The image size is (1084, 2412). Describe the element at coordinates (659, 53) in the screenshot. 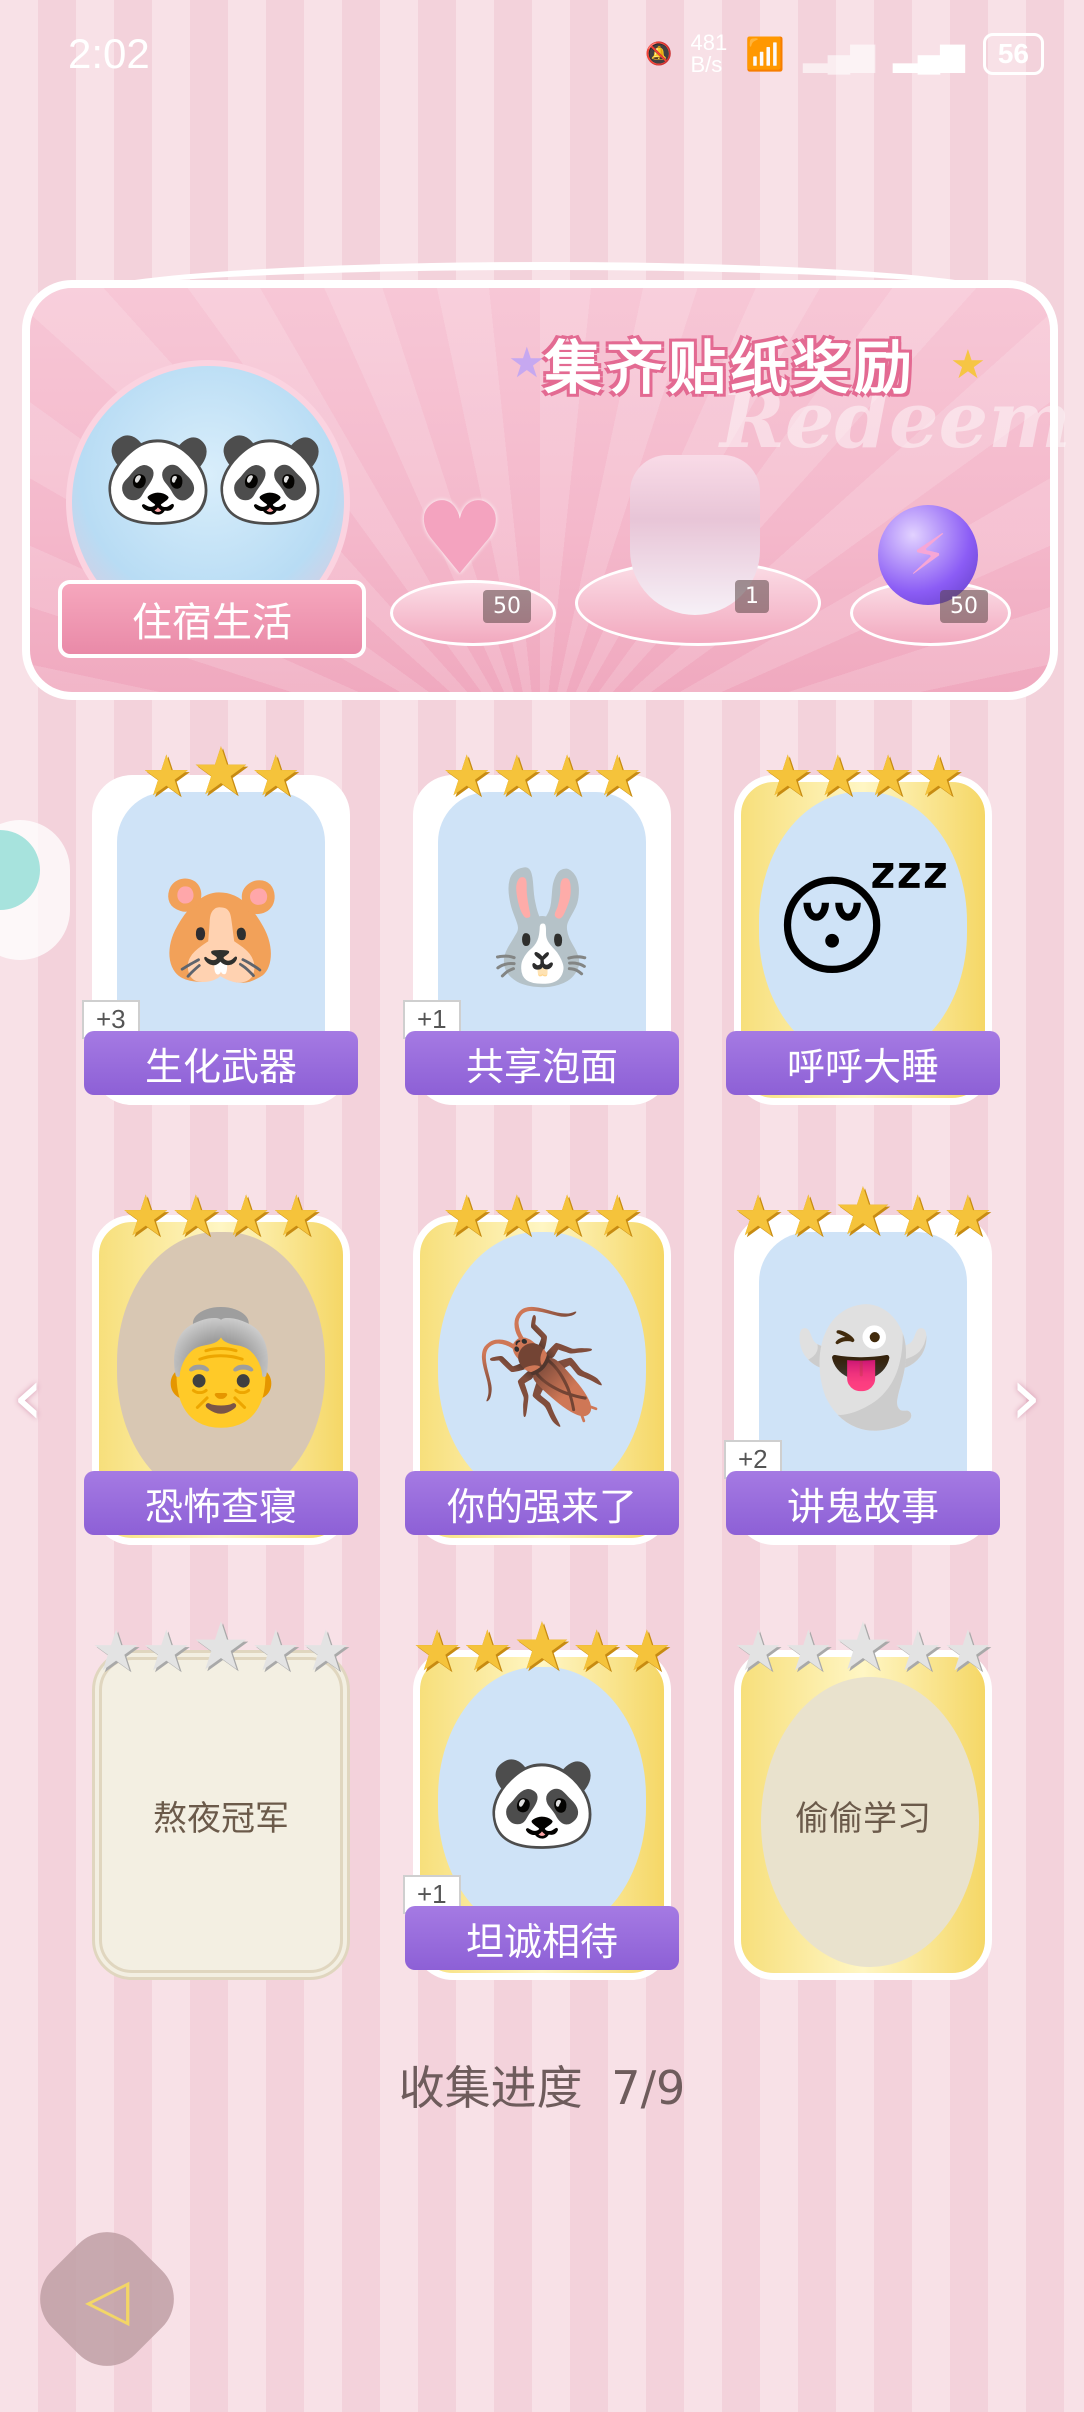

I see `mute-icon: 🔕` at that location.